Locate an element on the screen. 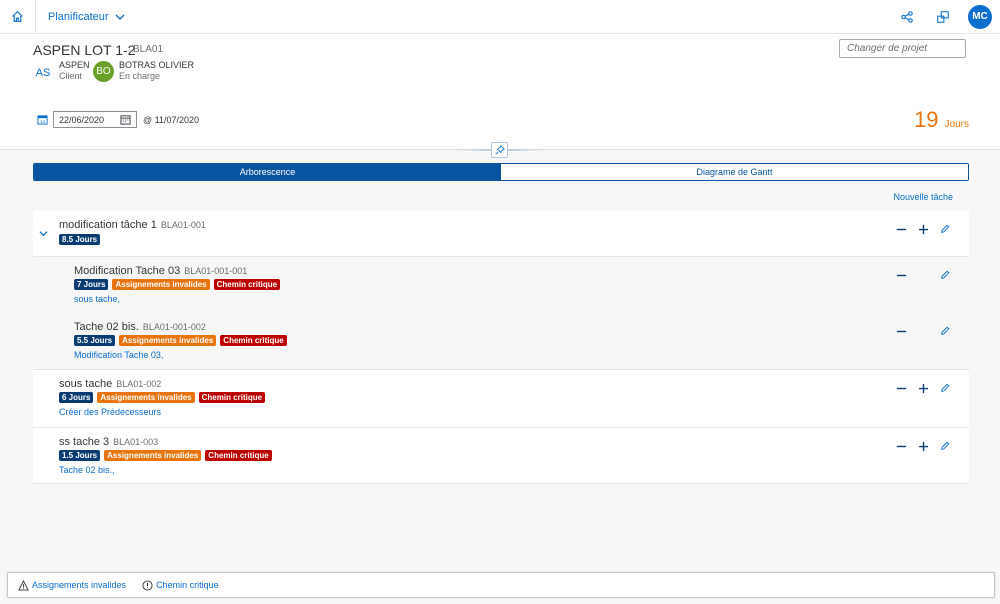 Image resolution: width=1000 pixels, height=604 pixels. home-icon is located at coordinates (17, 16).